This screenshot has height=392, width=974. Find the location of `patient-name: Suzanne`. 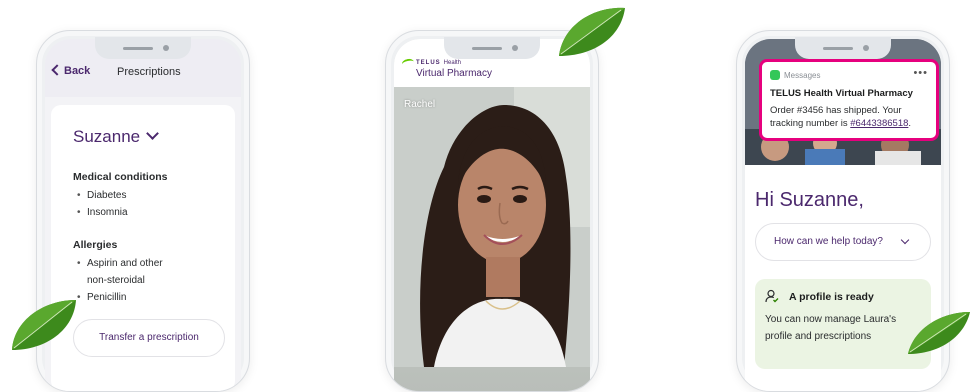

patient-name: Suzanne is located at coordinates (107, 136).